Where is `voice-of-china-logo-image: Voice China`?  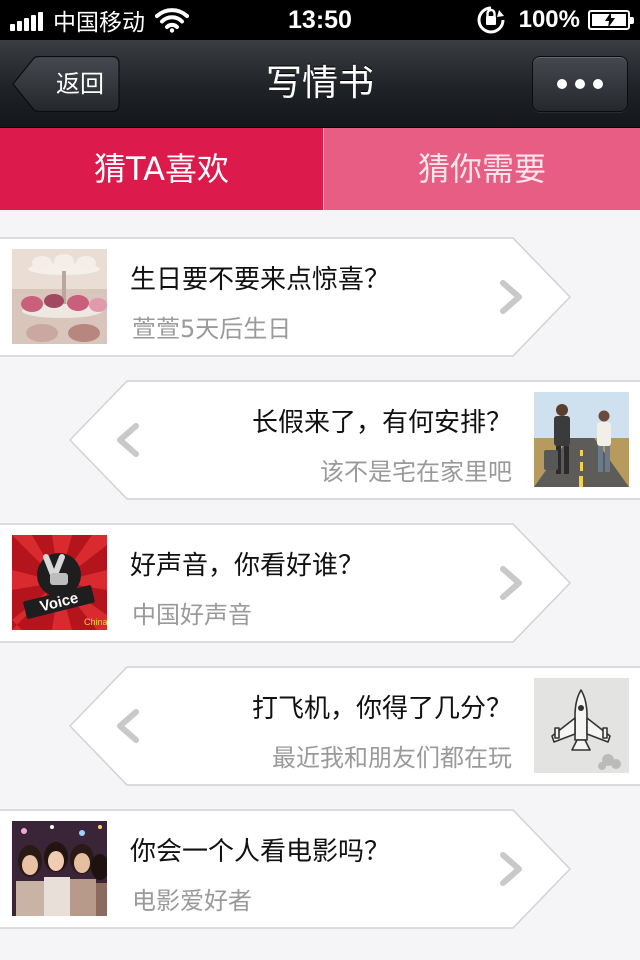 voice-of-china-logo-image: Voice China is located at coordinates (59, 582).